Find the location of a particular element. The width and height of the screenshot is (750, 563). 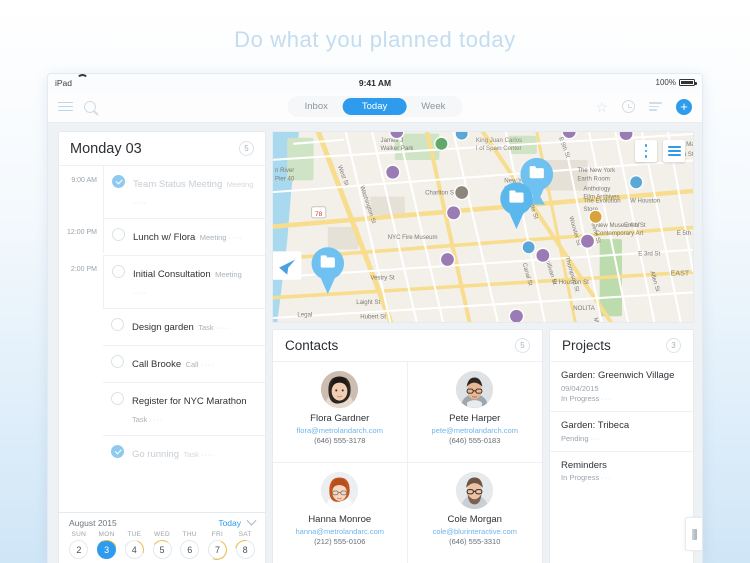

project-row: Garden: Tribeca Pending ··· is located at coordinates (621, 432).